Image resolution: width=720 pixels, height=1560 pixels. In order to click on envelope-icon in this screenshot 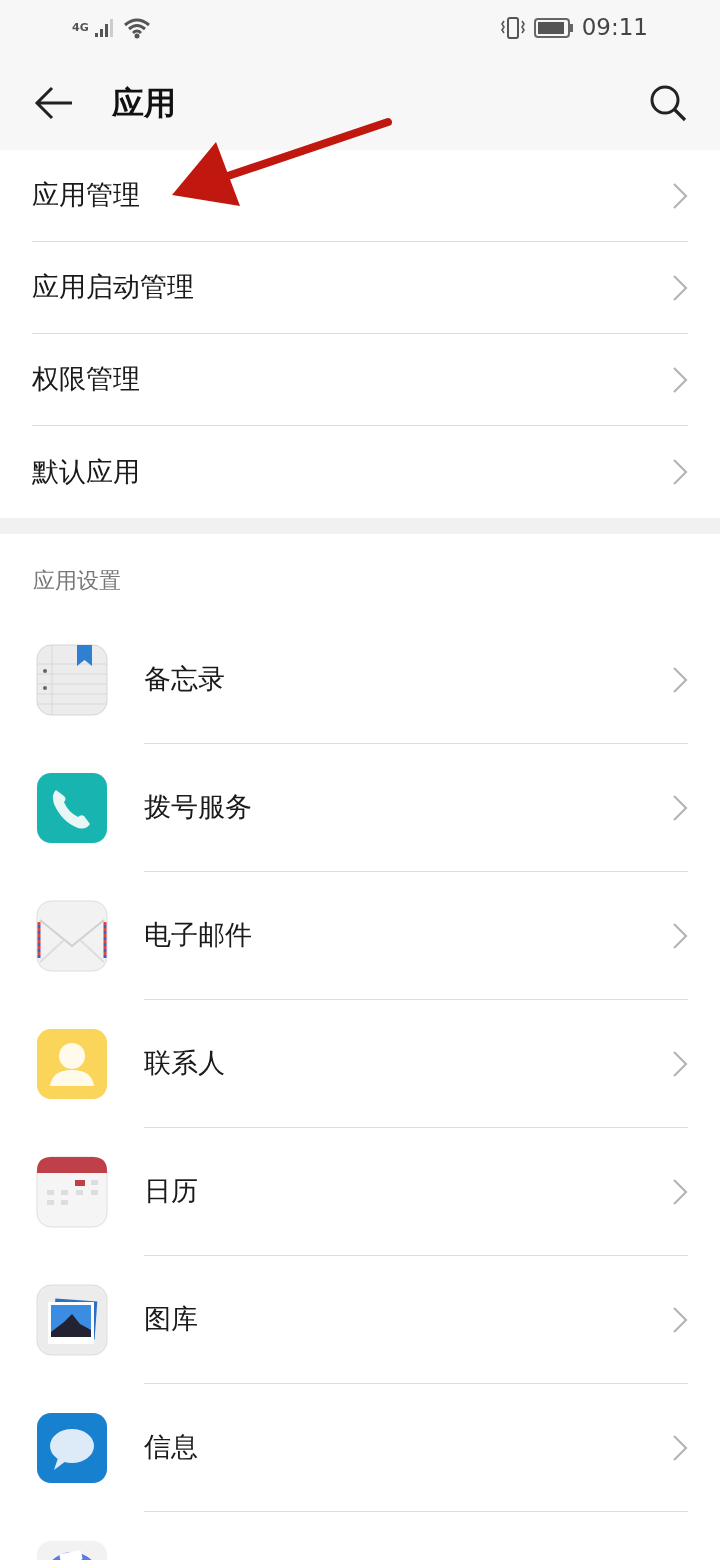, I will do `click(72, 936)`.